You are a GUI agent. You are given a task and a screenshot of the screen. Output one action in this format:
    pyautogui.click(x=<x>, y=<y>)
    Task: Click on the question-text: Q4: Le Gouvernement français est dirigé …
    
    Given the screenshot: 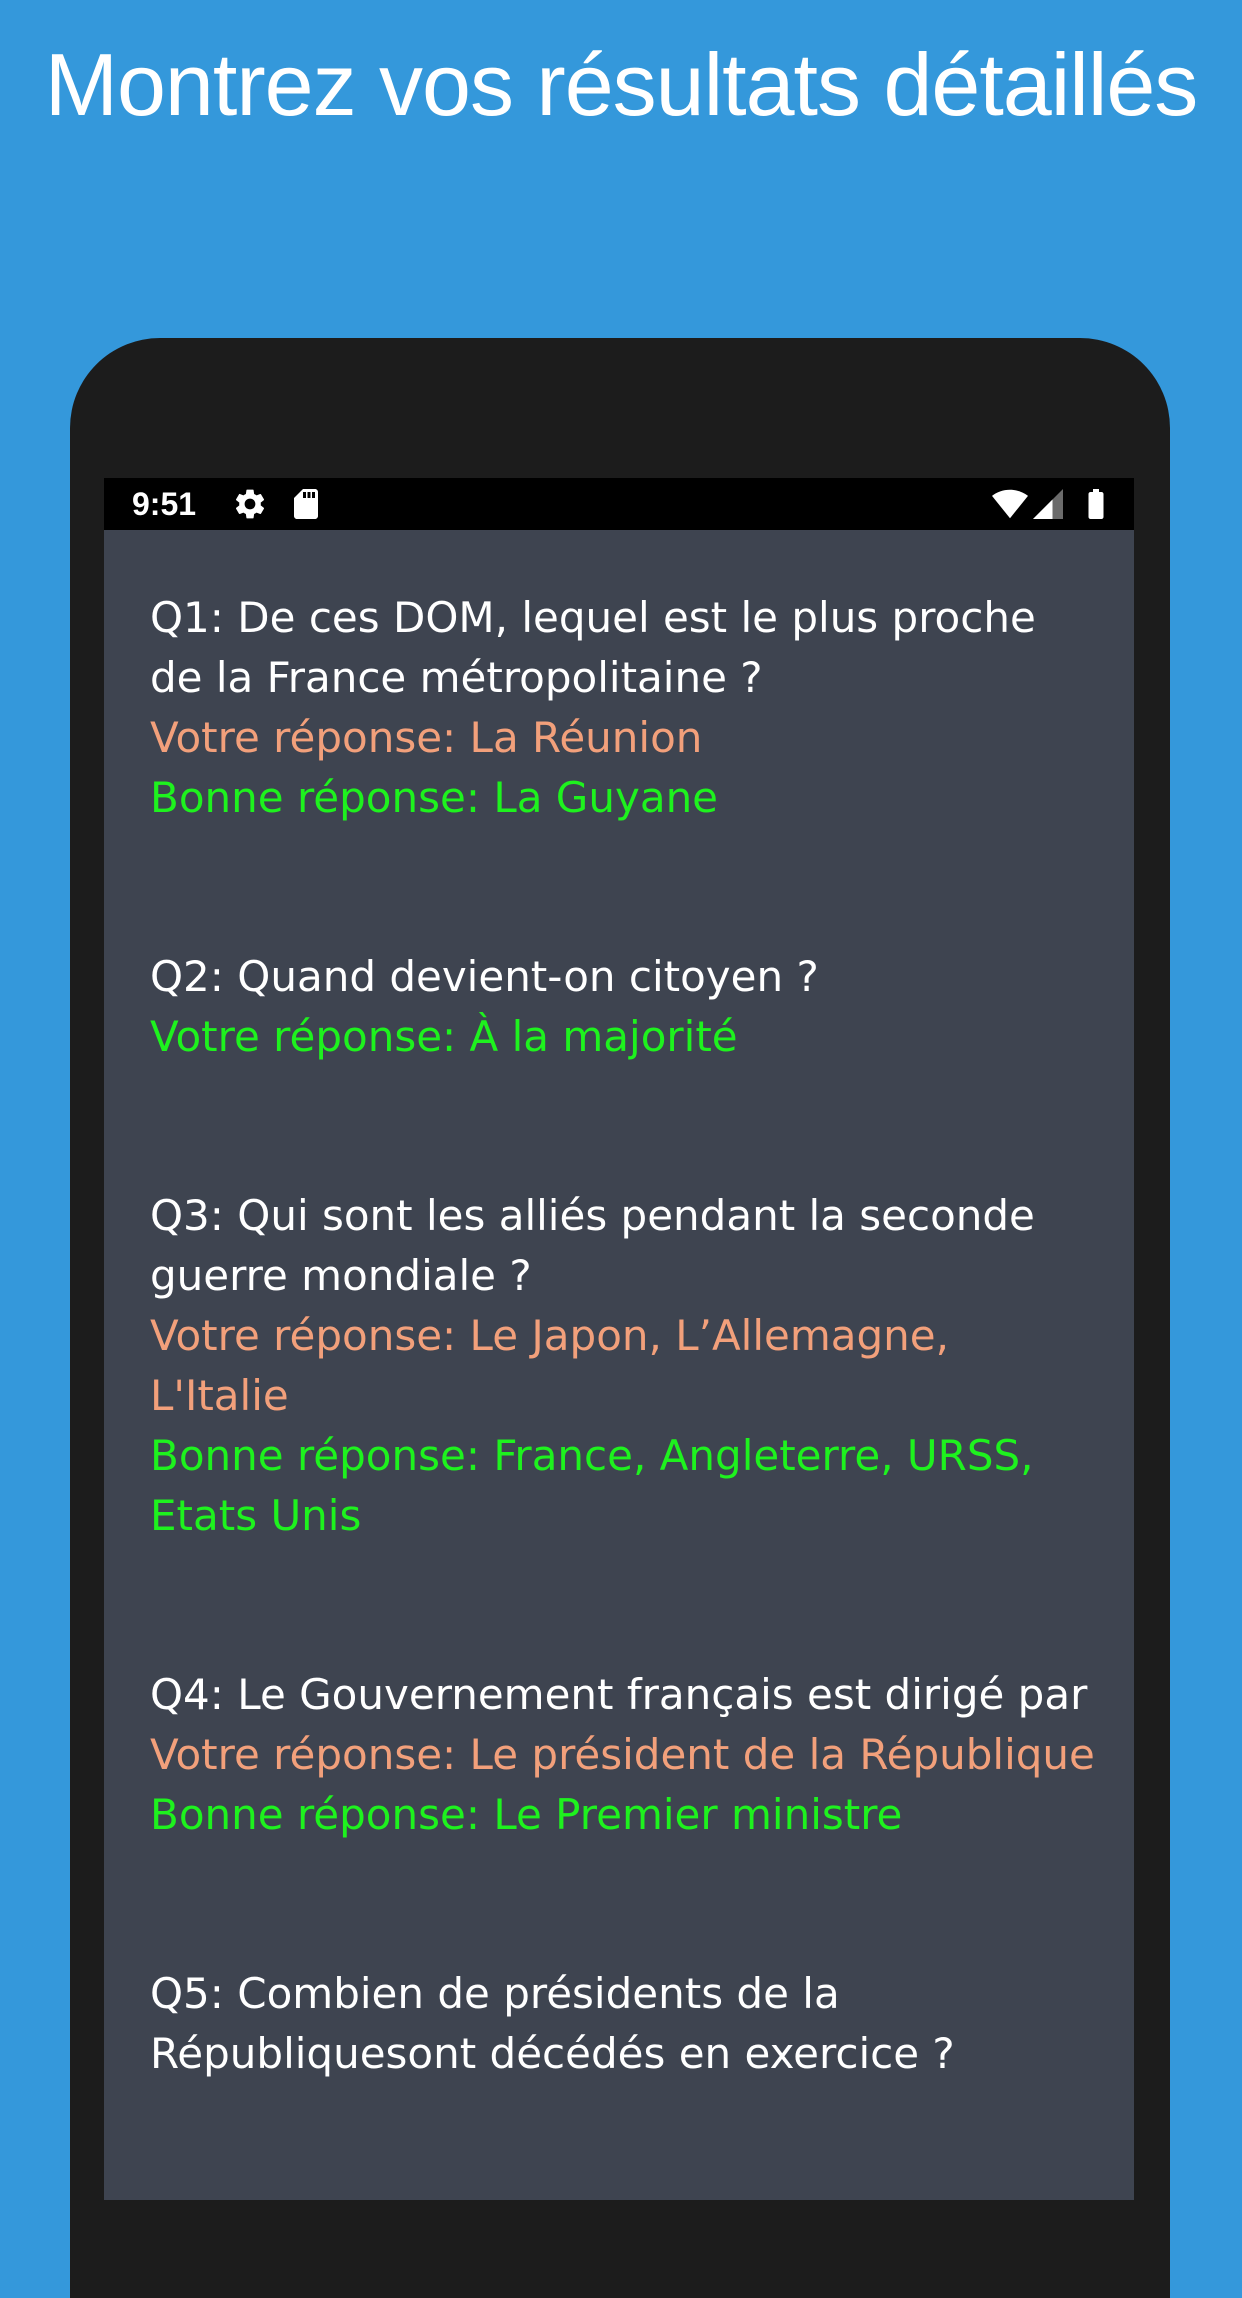 What is the action you would take?
    pyautogui.click(x=619, y=1694)
    